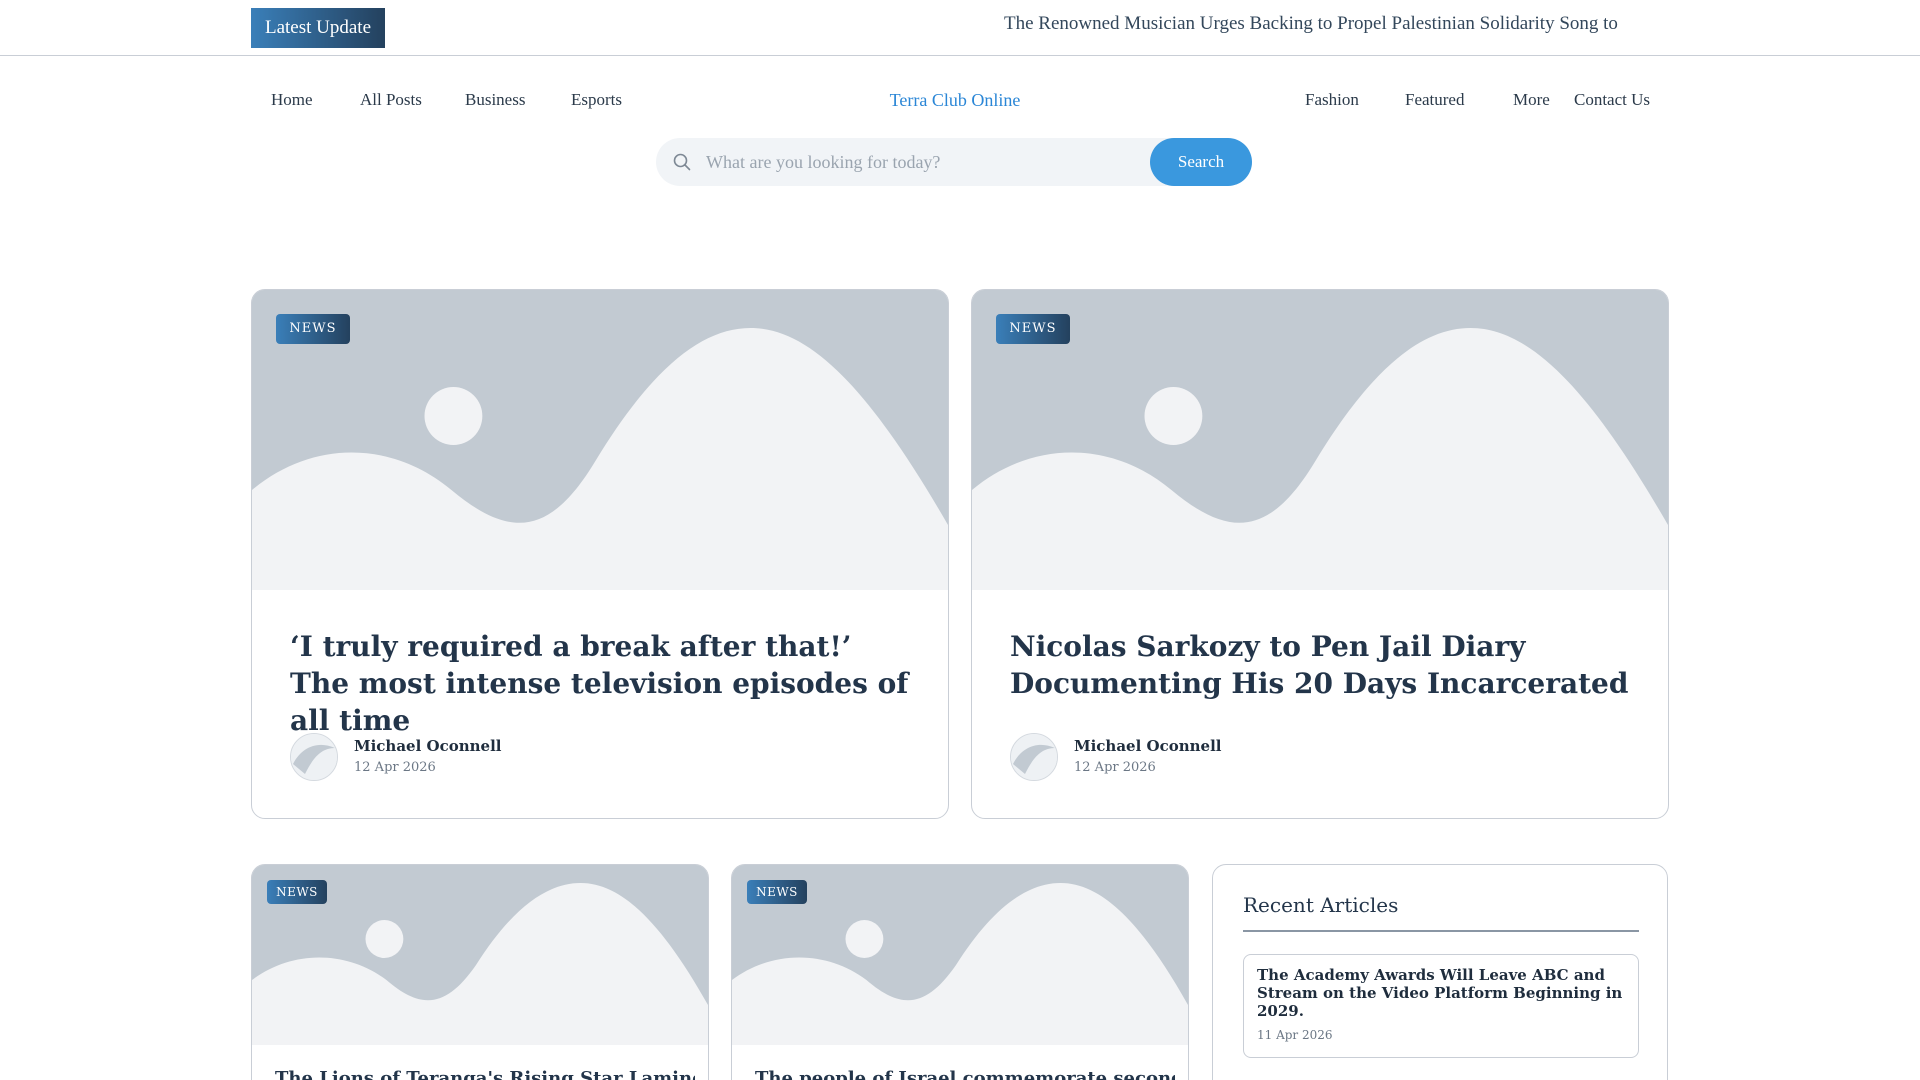  I want to click on nav-contact-us: Contact Us, so click(1612, 100).